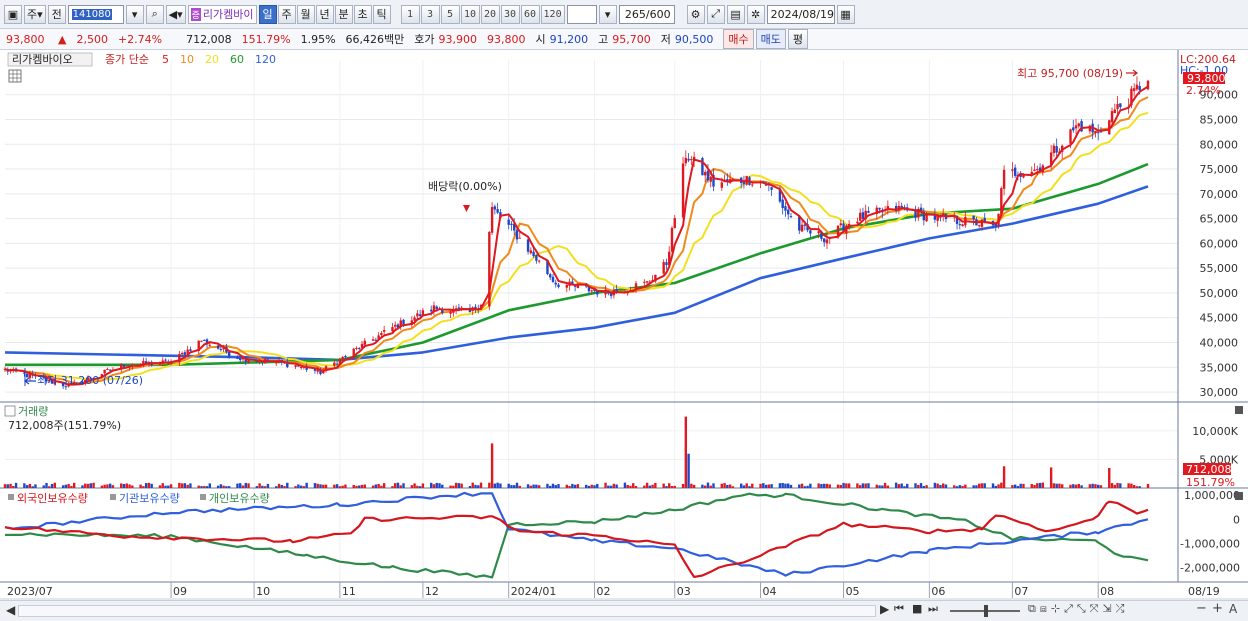 This screenshot has height=621, width=1248. I want to click on settings-icon: ✲, so click(755, 14).